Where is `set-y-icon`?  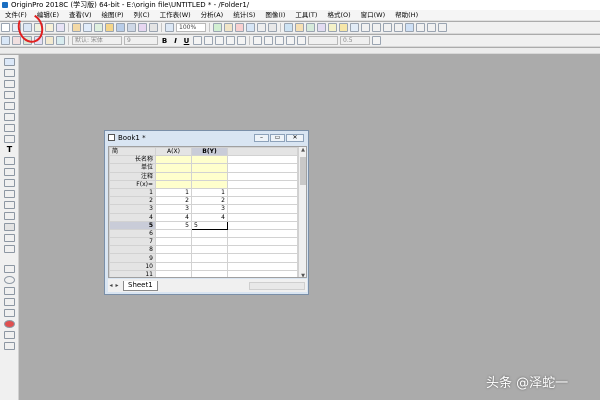 set-y-icon is located at coordinates (409, 27).